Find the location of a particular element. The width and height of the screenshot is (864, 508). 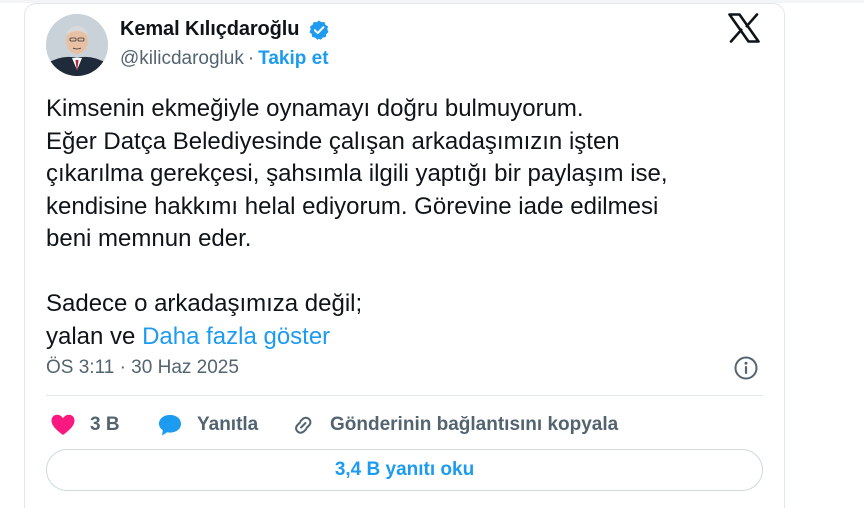

read-replies-button: 3,4 B yanıtı oku is located at coordinates (404, 470).